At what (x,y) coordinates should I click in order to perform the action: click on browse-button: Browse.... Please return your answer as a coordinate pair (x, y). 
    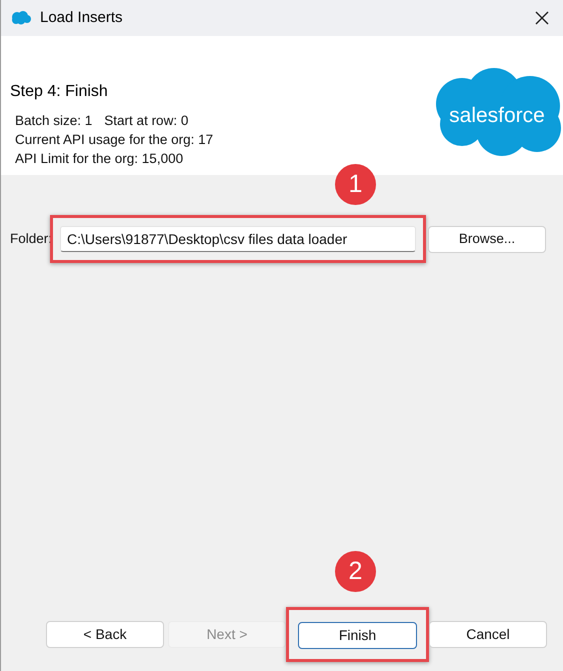
    Looking at the image, I should click on (487, 239).